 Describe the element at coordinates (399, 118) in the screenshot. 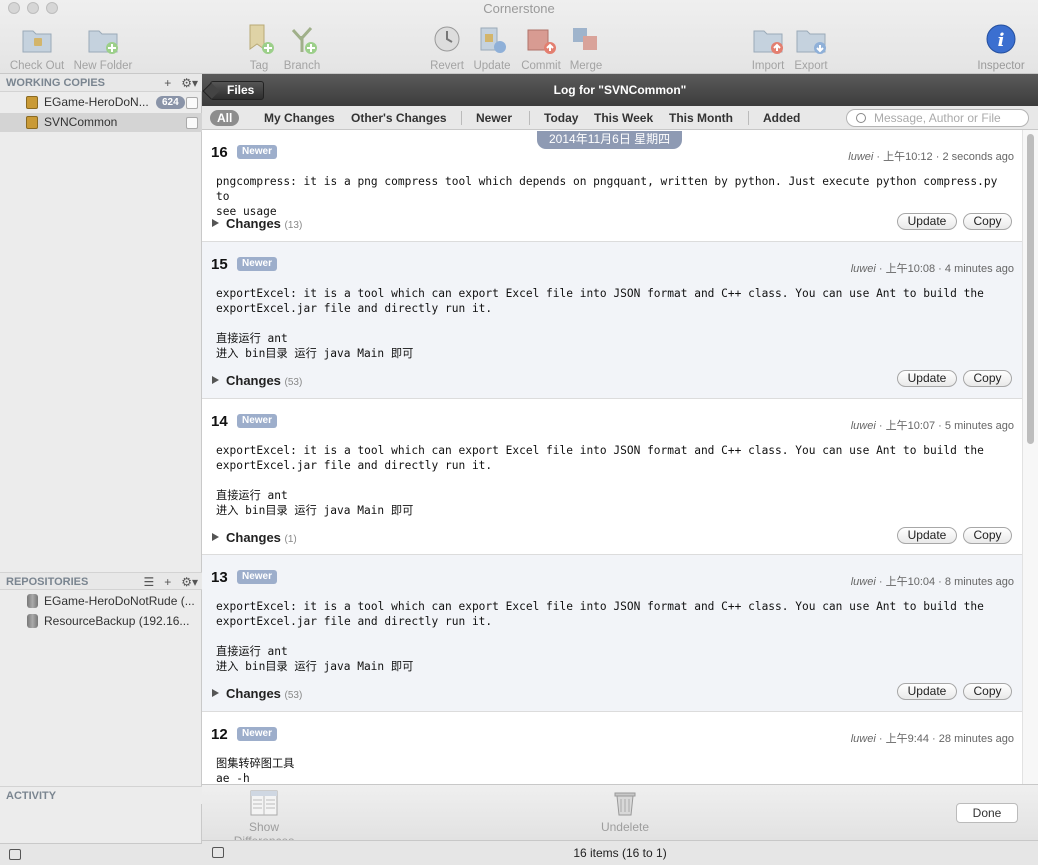

I see `filter-others-changes: Other's Changes` at that location.